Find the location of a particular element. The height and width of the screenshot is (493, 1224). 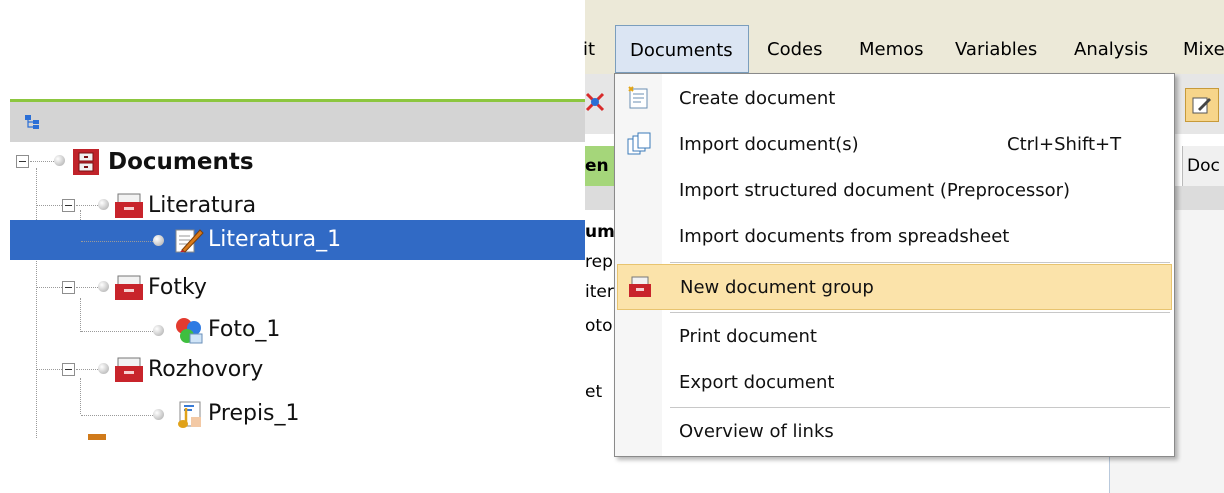

partial-tree-icon is located at coordinates (97, 437).